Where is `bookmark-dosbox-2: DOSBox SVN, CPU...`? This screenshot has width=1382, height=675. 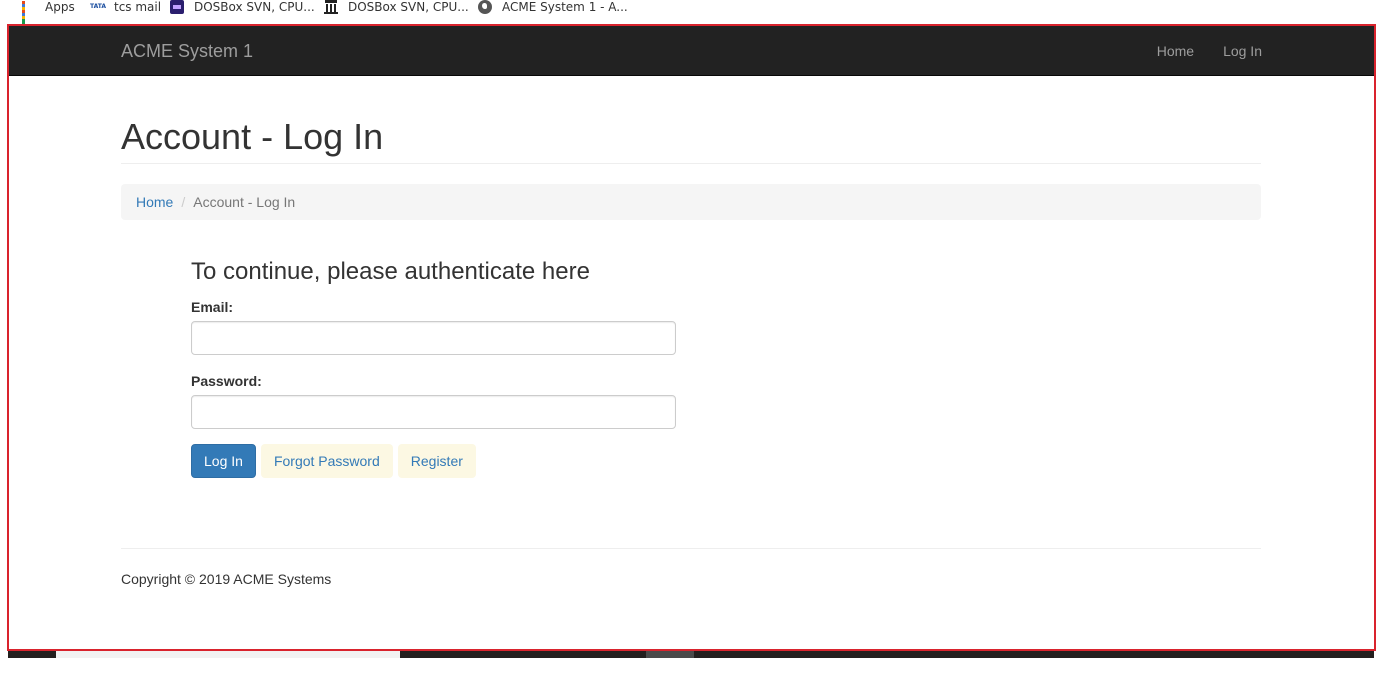 bookmark-dosbox-2: DOSBox SVN, CPU... is located at coordinates (396, 7).